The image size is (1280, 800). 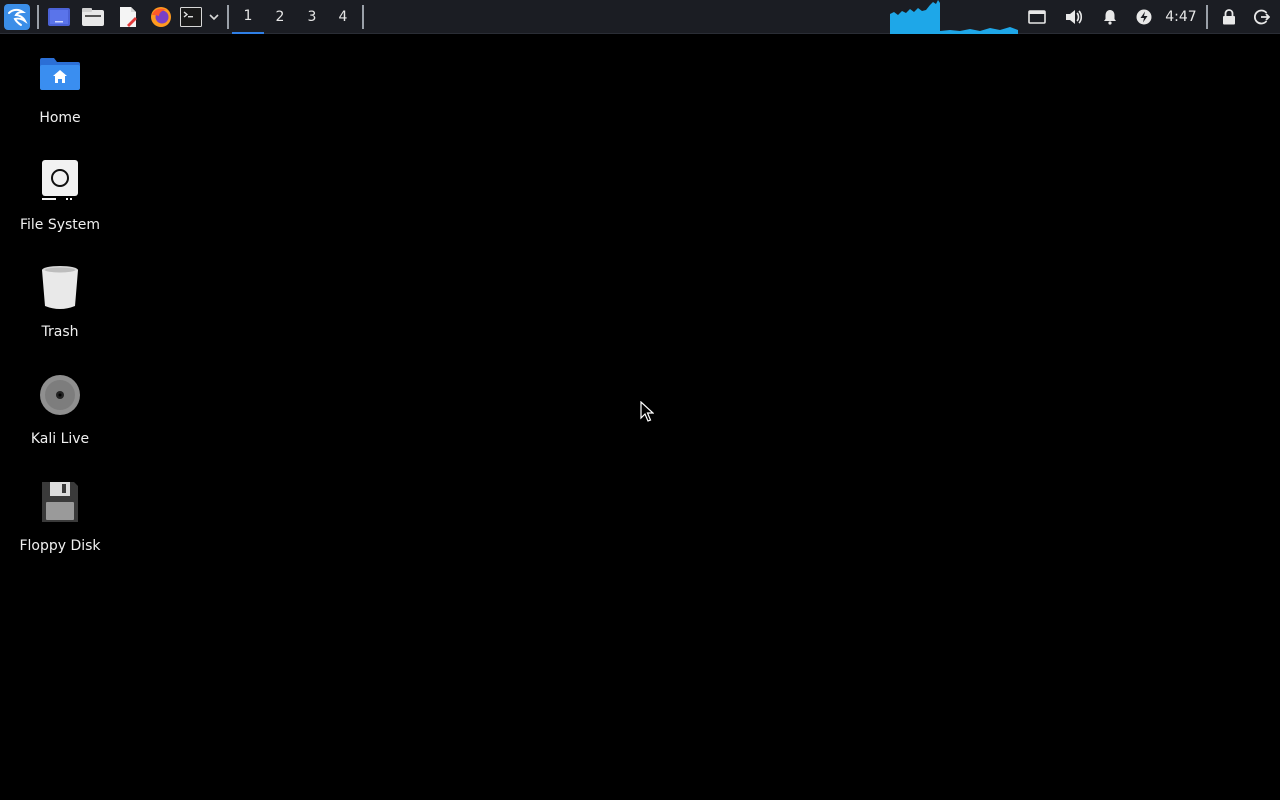 I want to click on cpu-graph-icon, so click(x=954, y=17).